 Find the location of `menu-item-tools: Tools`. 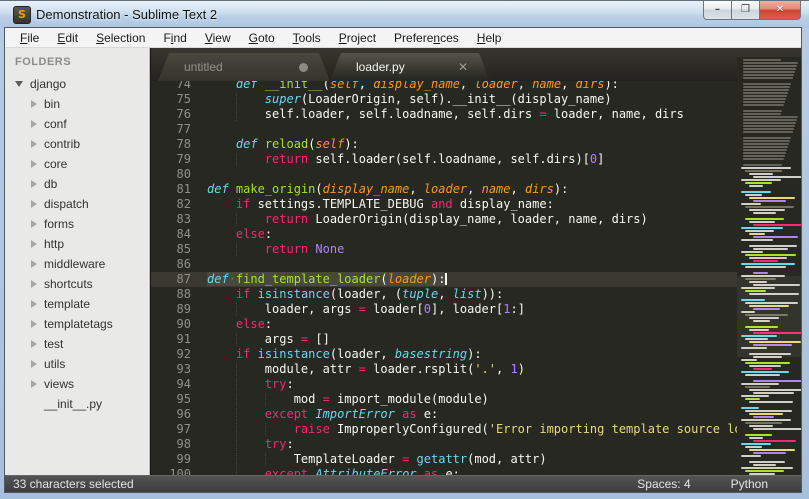

menu-item-tools: Tools is located at coordinates (307, 38).